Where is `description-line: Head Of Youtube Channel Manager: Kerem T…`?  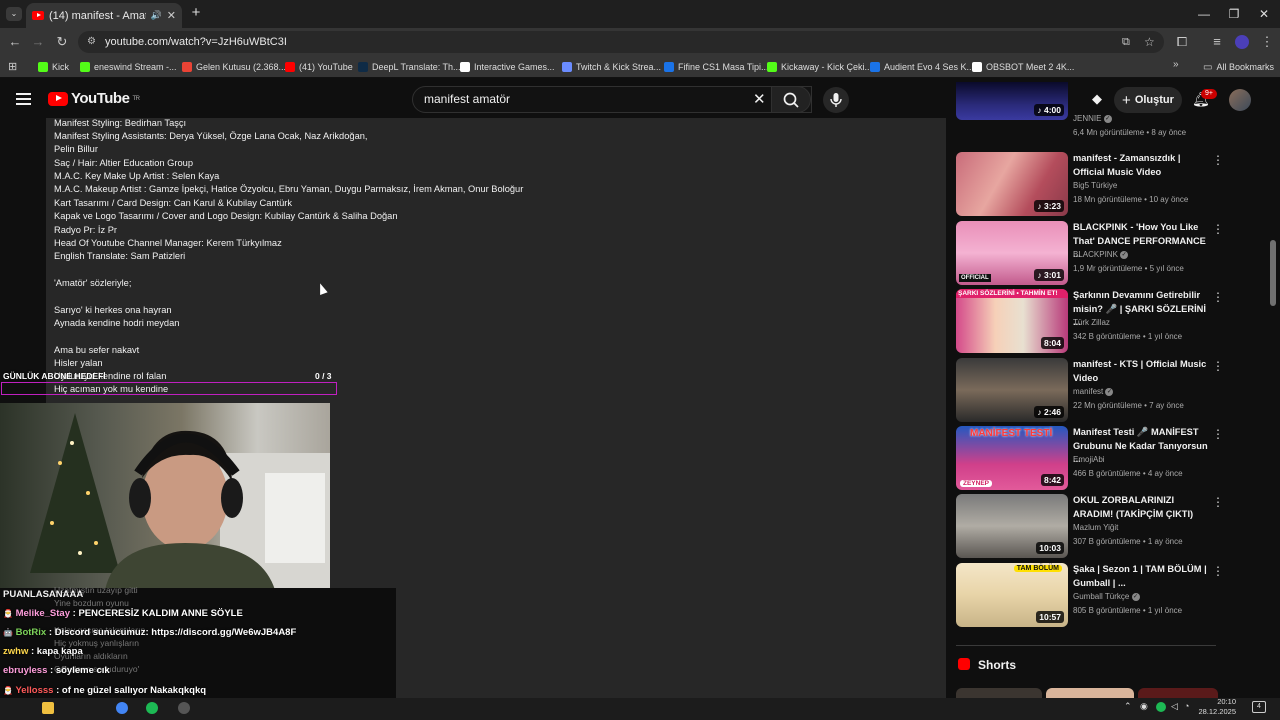 description-line: Head Of Youtube Channel Manager: Kerem T… is located at coordinates (168, 243).